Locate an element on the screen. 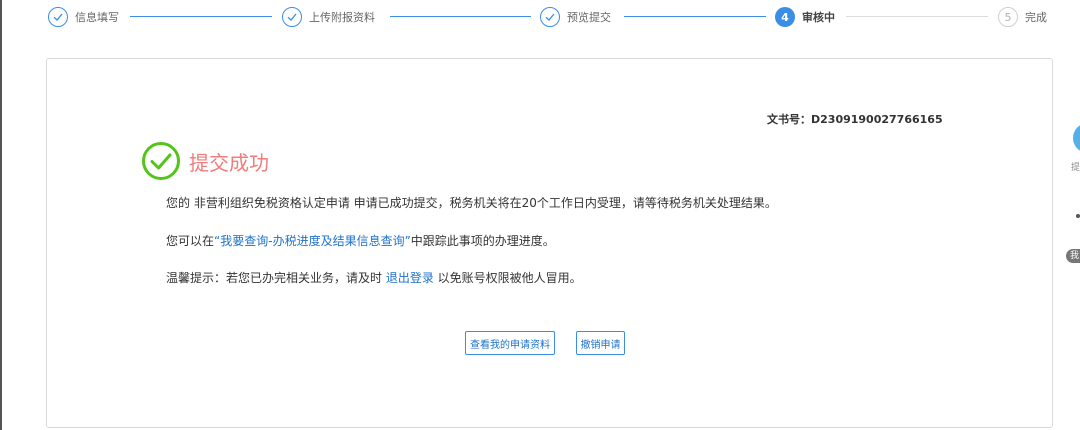 The image size is (1080, 430). success-header: 提交成功 is located at coordinates (205, 161).